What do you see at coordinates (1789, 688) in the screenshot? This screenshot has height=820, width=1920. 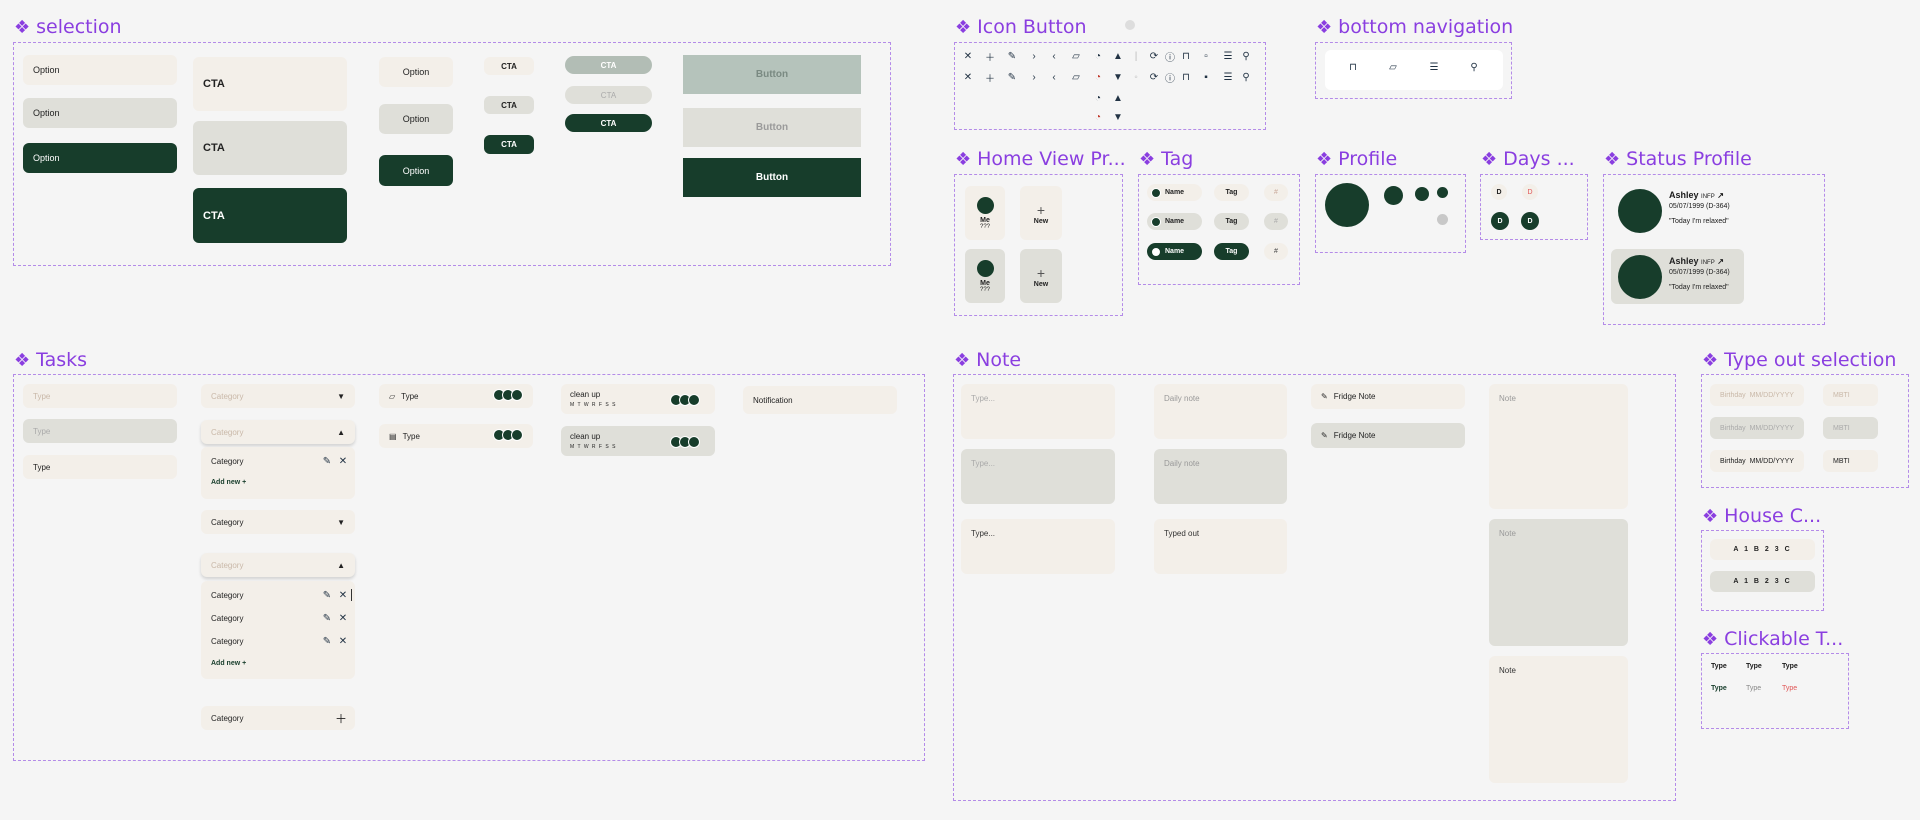 I see `clickable-text-alert: Type` at bounding box center [1789, 688].